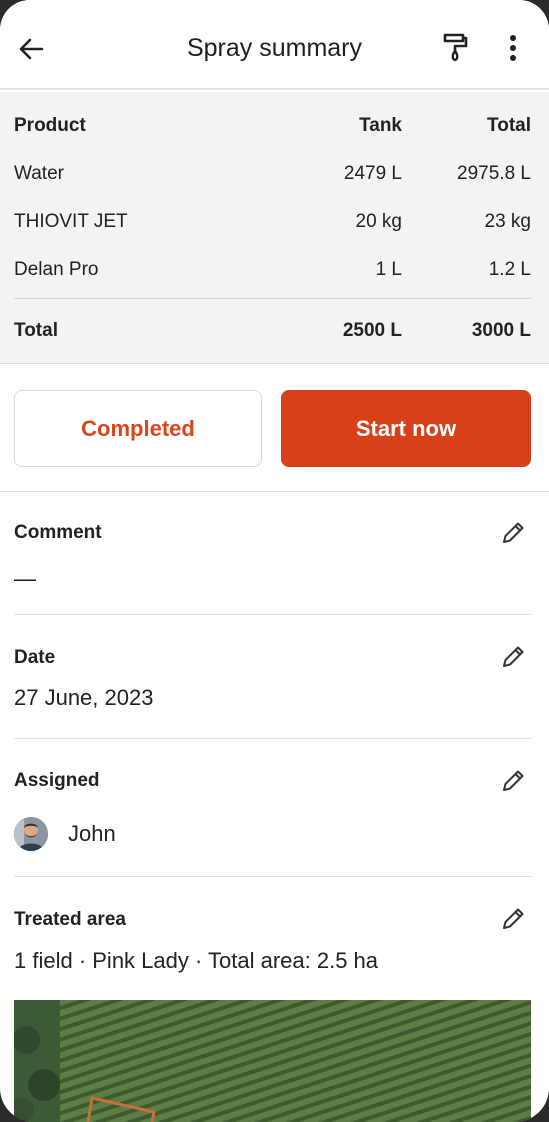  Describe the element at coordinates (501, 330) in the screenshot. I see `total-total: 3000 L` at that location.